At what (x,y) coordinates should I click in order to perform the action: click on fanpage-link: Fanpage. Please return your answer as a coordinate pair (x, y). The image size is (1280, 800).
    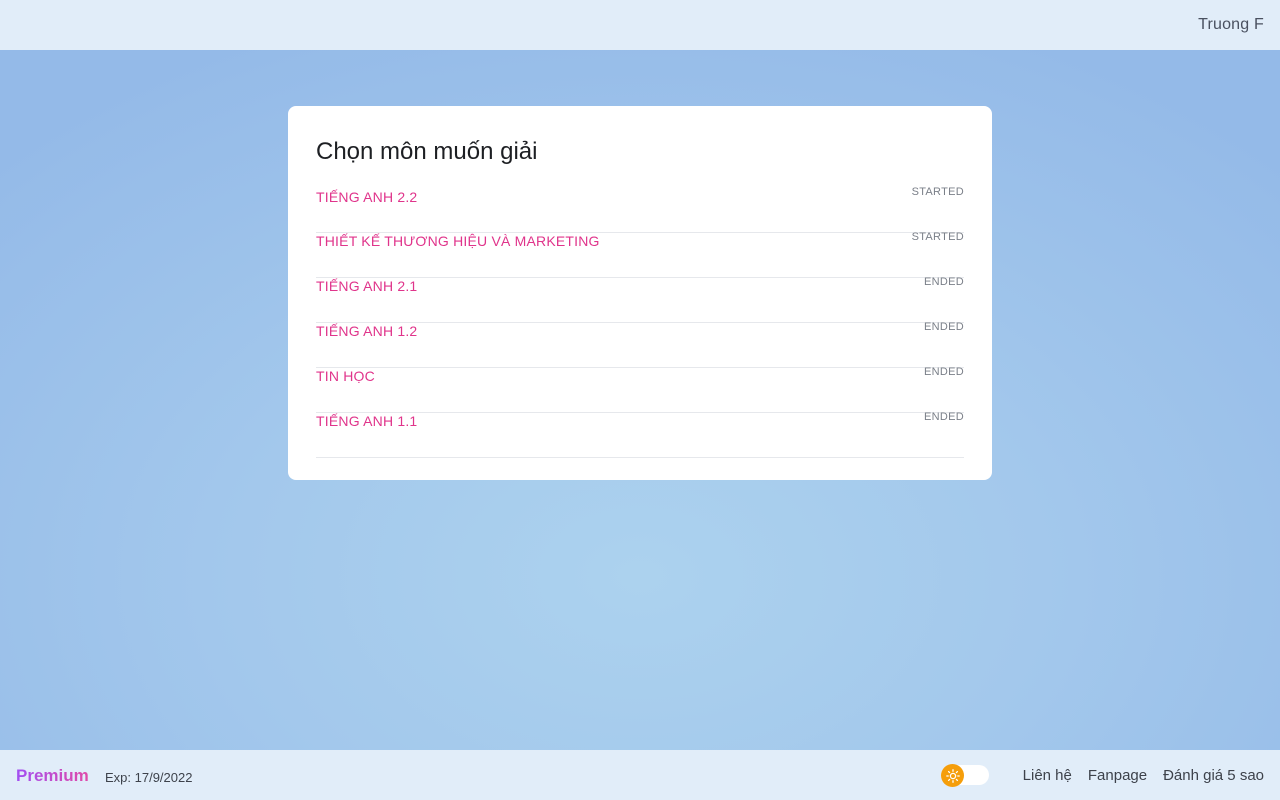
    Looking at the image, I should click on (1117, 775).